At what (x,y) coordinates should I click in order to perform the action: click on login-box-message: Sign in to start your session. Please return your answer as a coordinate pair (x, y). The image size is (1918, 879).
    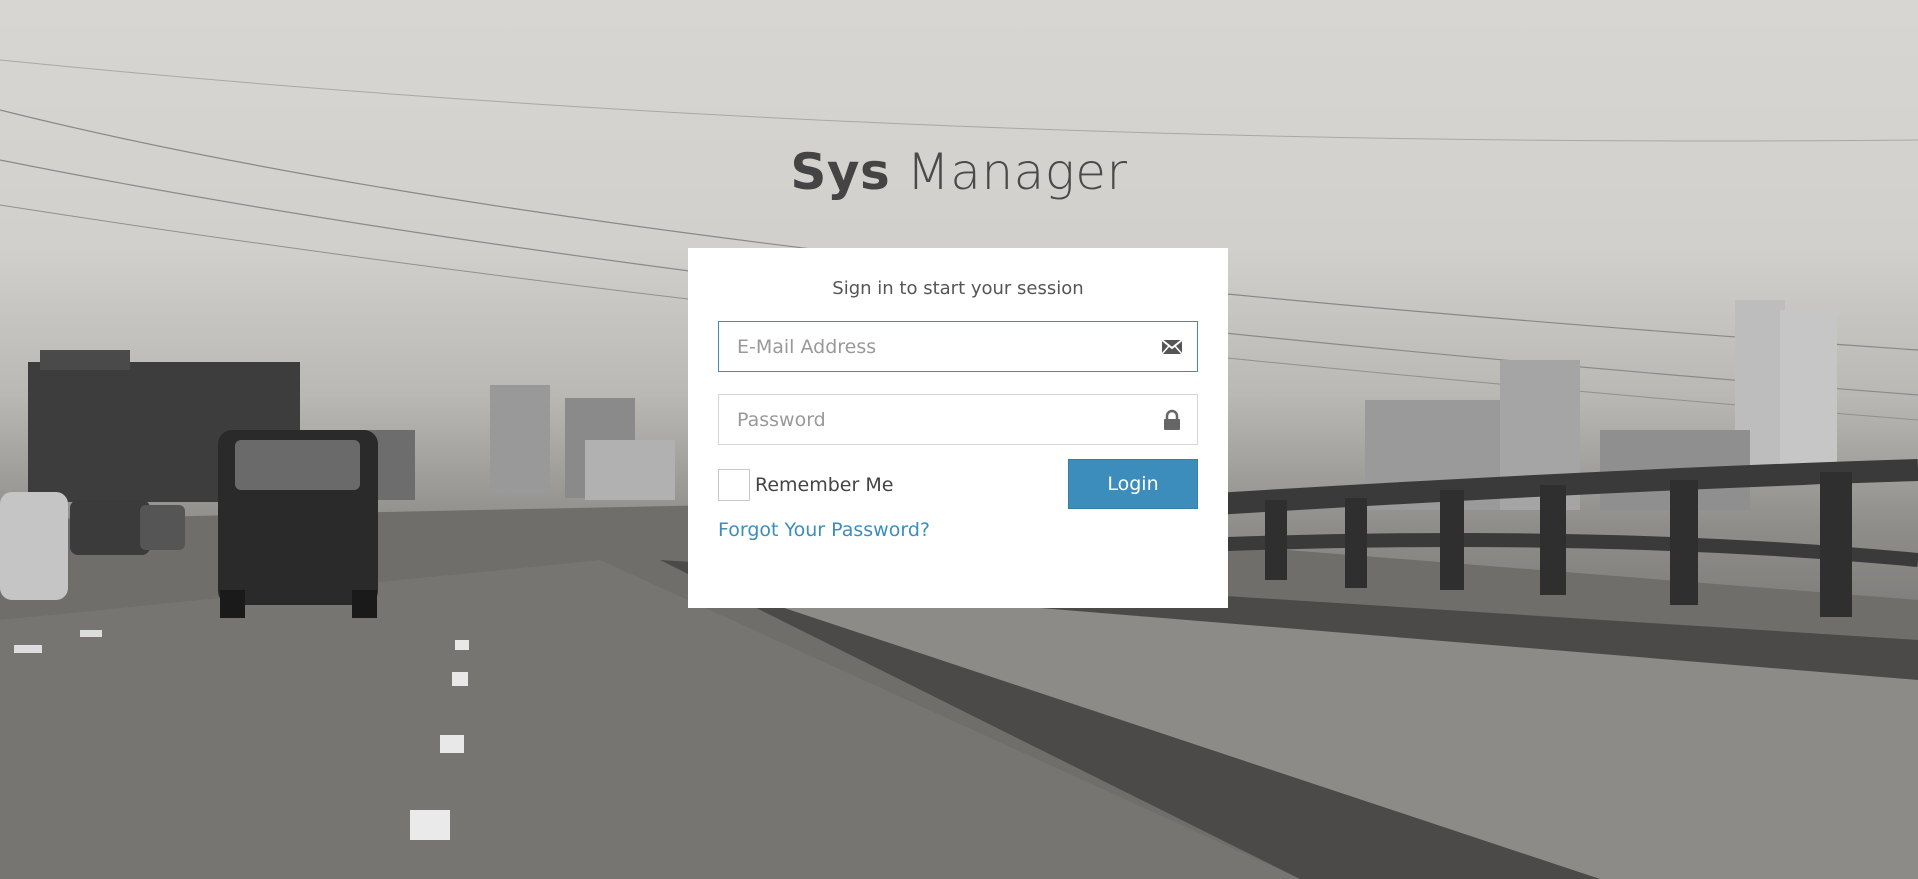
    Looking at the image, I should click on (958, 288).